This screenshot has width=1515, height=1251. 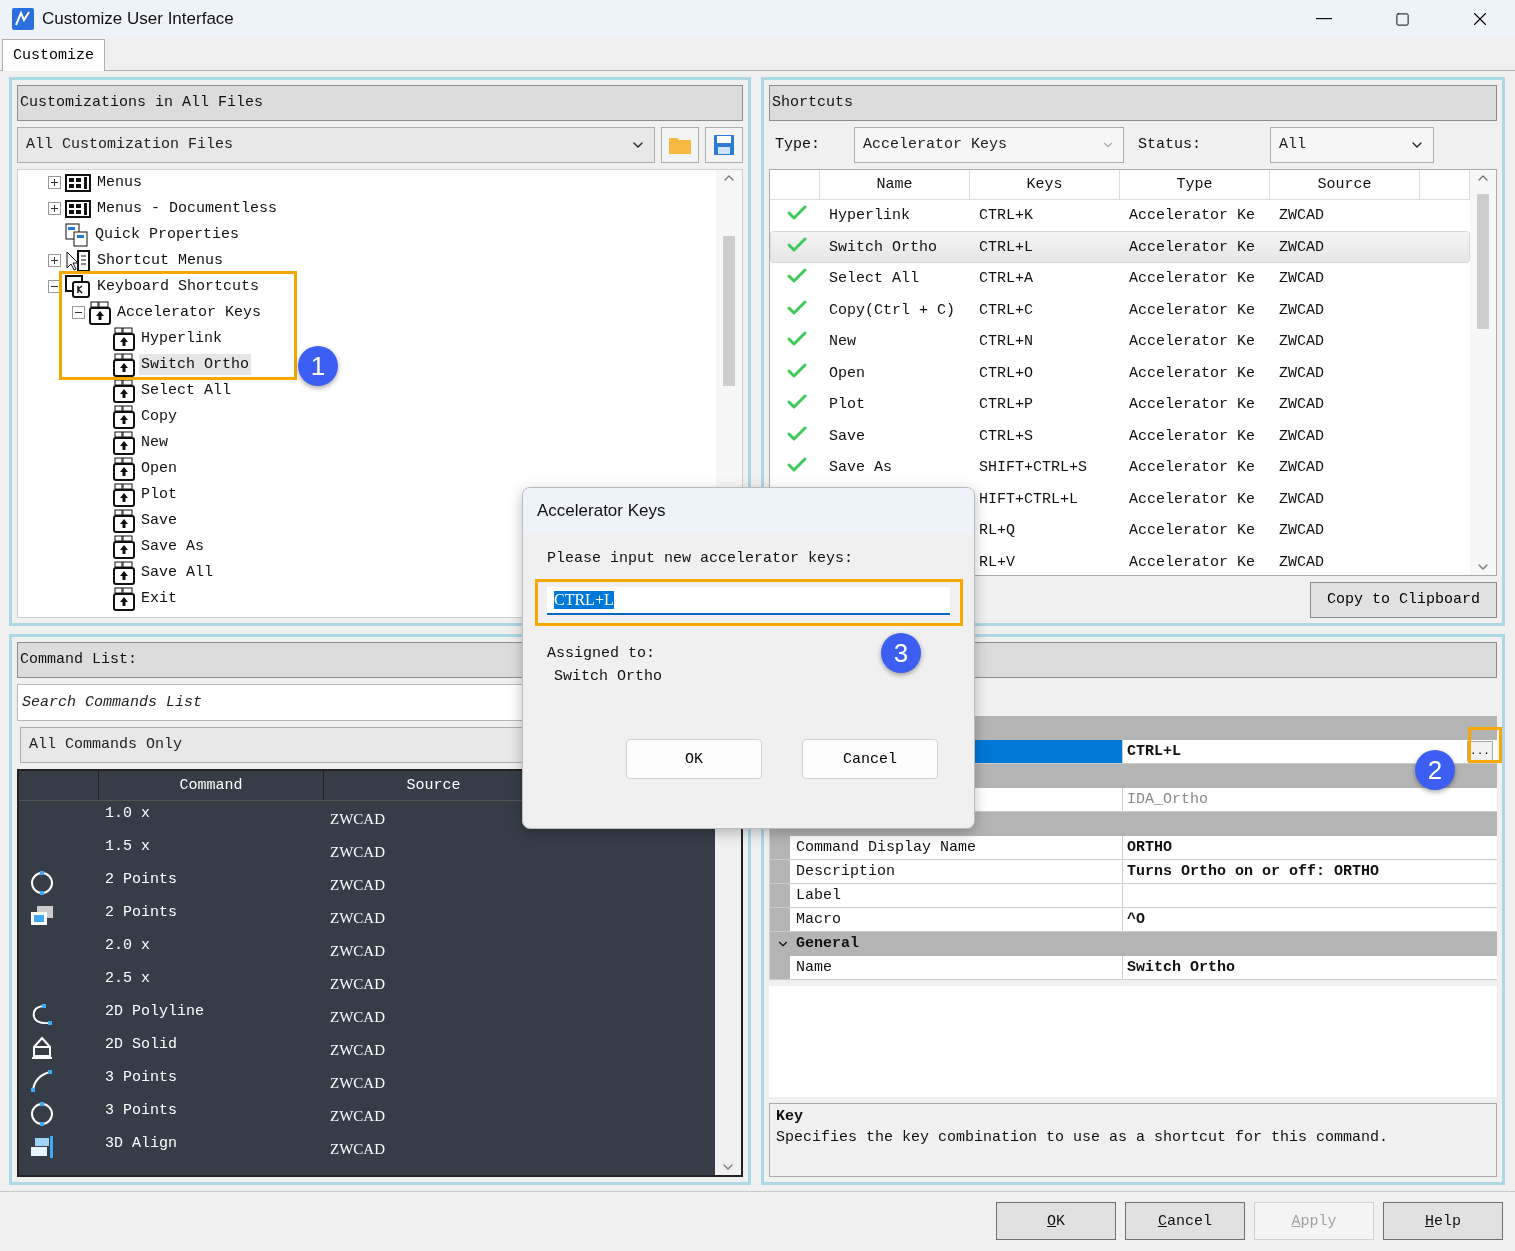 I want to click on table-cell-text: Select All, so click(x=874, y=279).